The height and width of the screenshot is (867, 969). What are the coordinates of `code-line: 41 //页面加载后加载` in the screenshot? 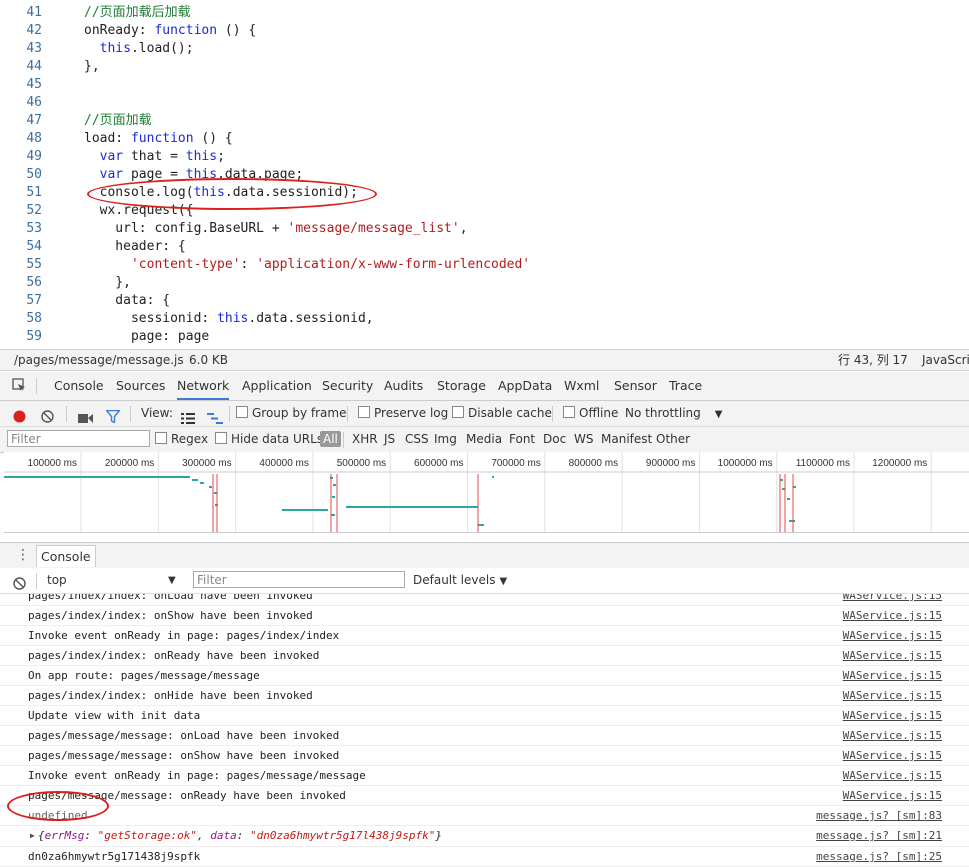 It's located at (484, 13).